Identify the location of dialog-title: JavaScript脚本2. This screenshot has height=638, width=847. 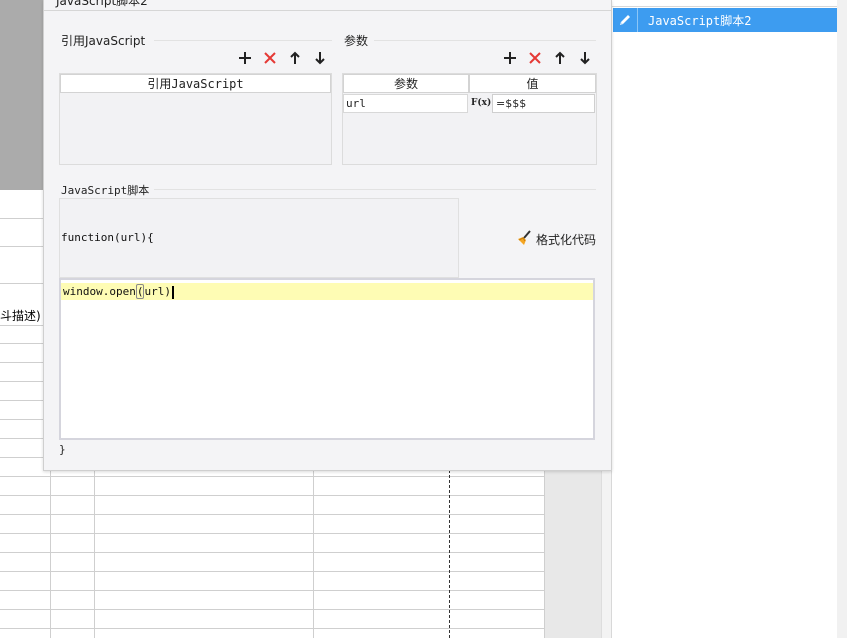
(102, 4).